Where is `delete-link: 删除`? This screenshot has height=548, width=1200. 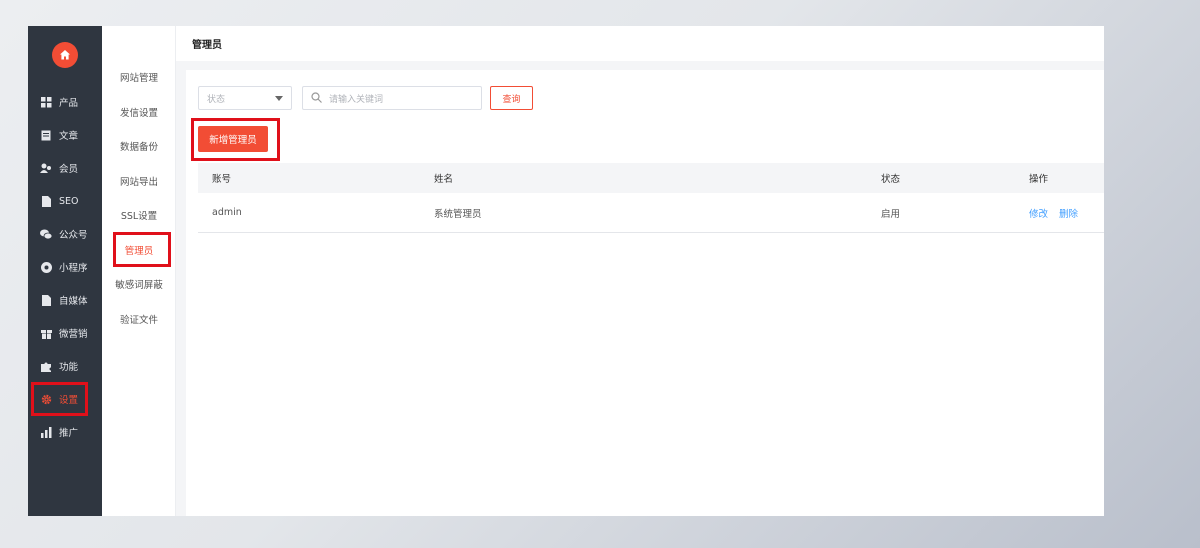
delete-link: 删除 is located at coordinates (1068, 214).